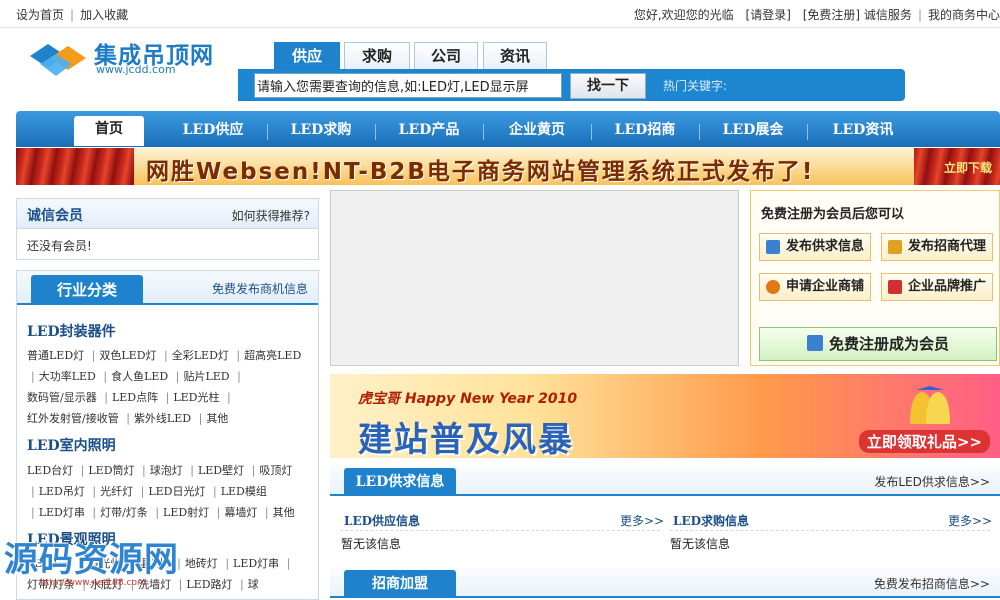 The width and height of the screenshot is (1000, 600). I want to click on publish-invest-link: 免费发布招商信息>>, so click(932, 583).